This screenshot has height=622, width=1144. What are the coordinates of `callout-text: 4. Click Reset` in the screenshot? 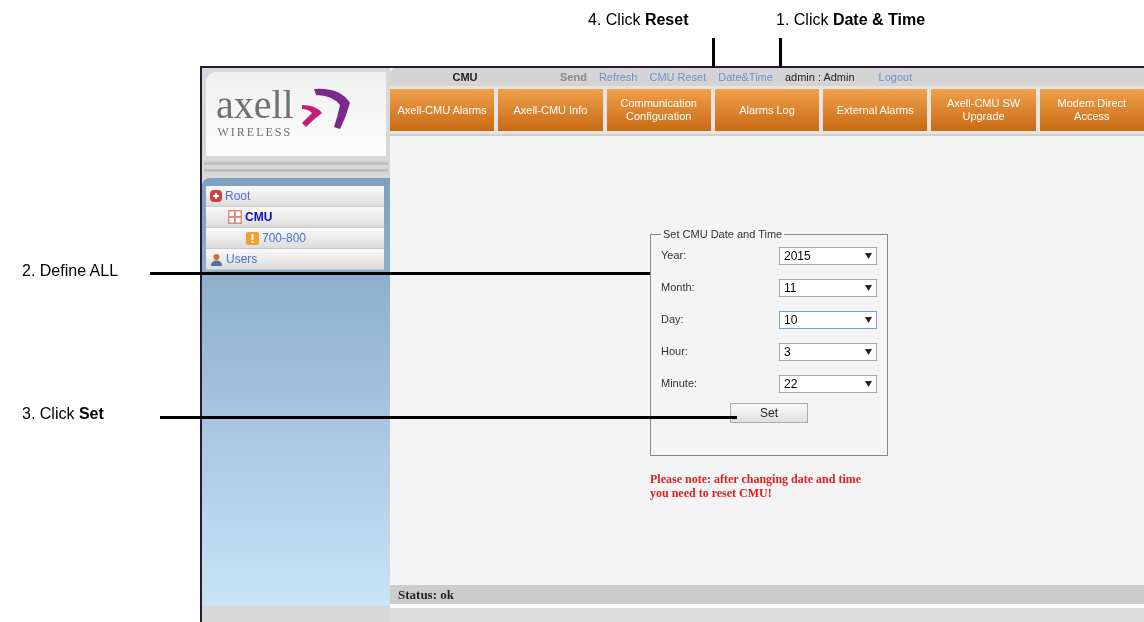 It's located at (638, 20).